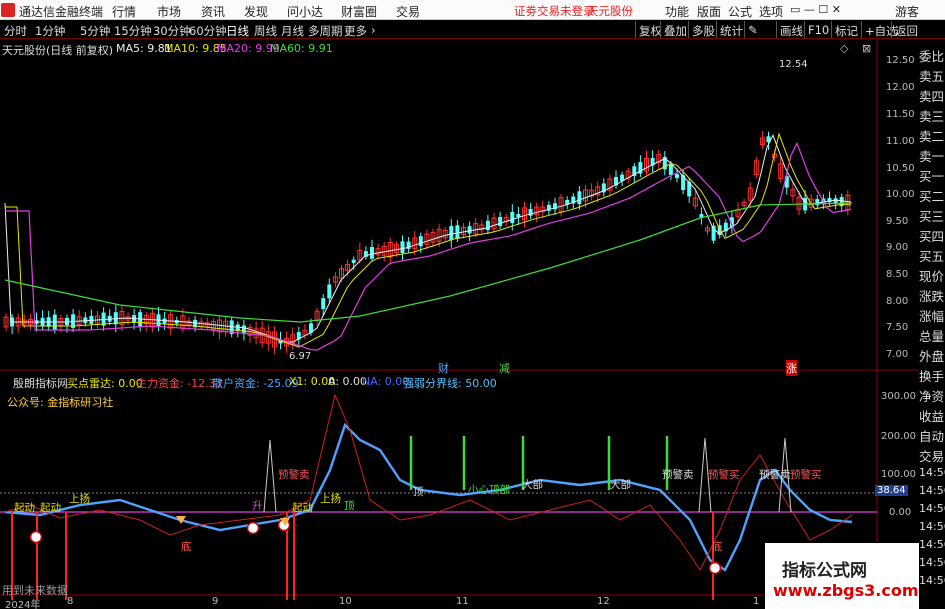 The image size is (945, 609). What do you see at coordinates (932, 256) in the screenshot?
I see `side-item: 买五` at bounding box center [932, 256].